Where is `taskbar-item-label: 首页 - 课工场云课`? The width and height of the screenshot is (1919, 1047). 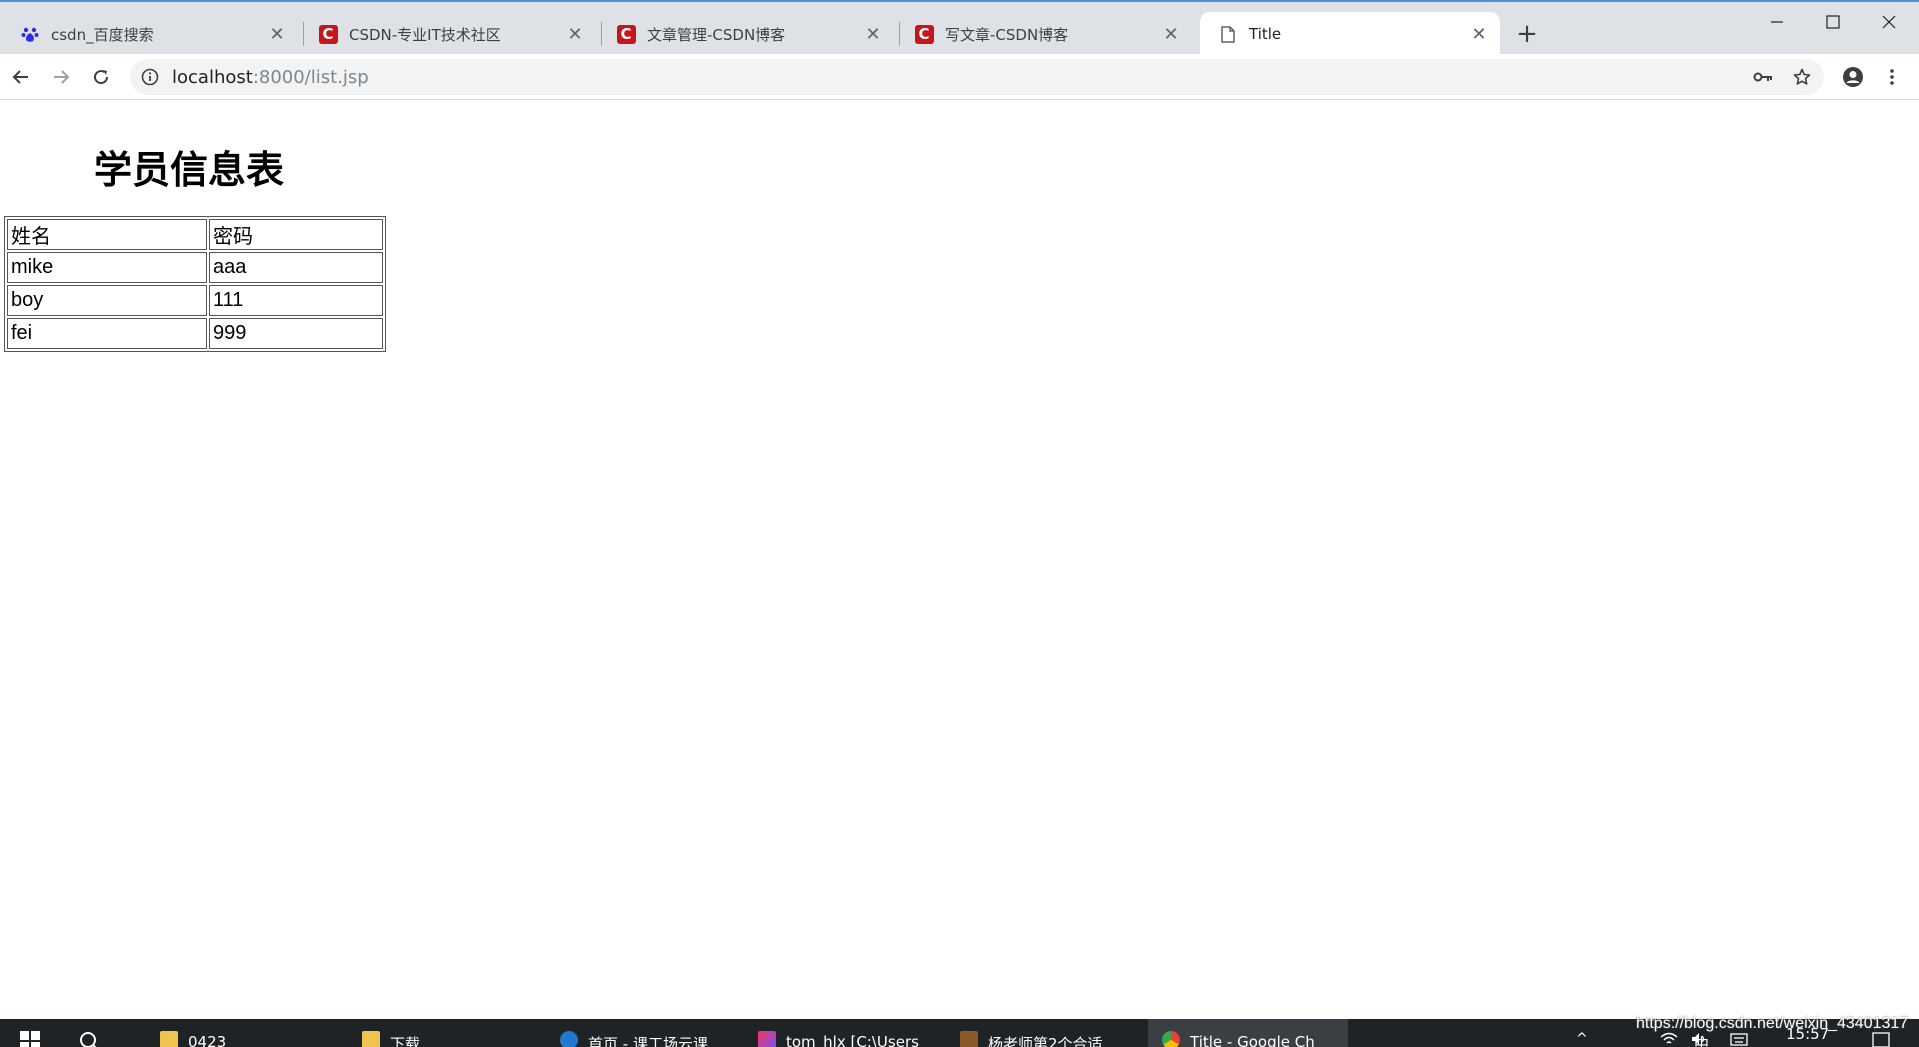
taskbar-item-label: 首页 - 课工场云课 is located at coordinates (648, 1041).